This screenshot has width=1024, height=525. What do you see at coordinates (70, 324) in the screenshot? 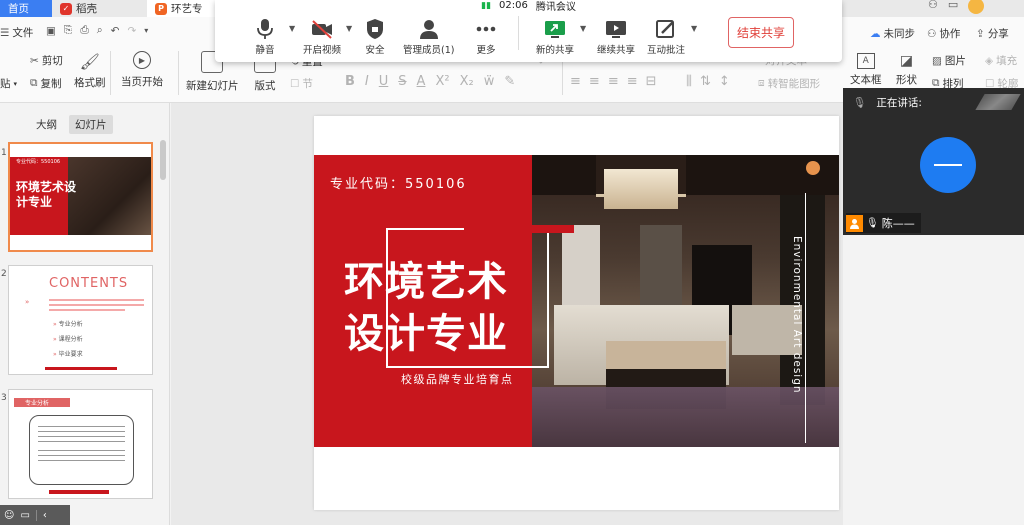
I see `thumb-item: 专业分析` at bounding box center [70, 324].